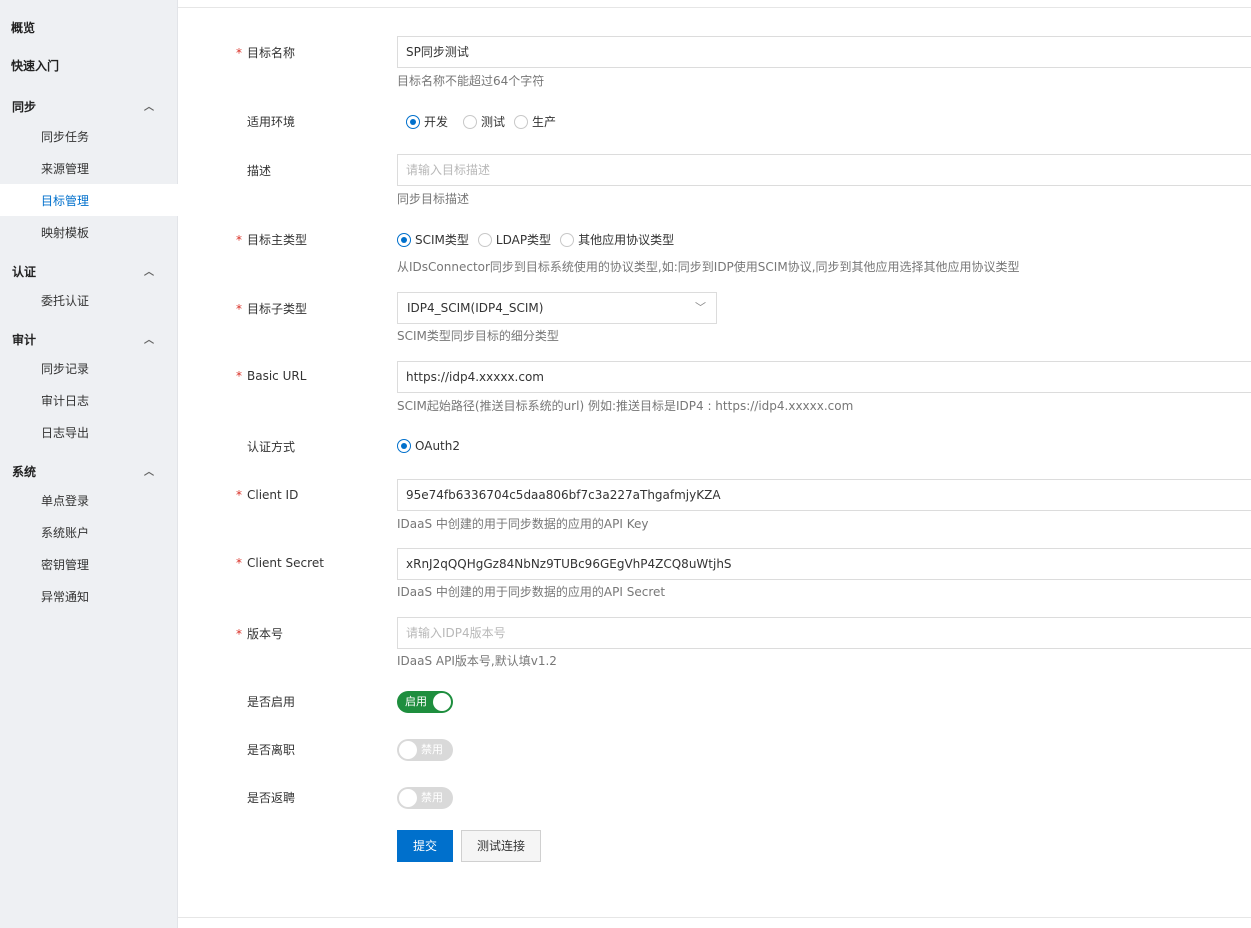 The image size is (1251, 928). What do you see at coordinates (824, 633) in the screenshot?
I see `version-input: 请输入IDP4版本号` at bounding box center [824, 633].